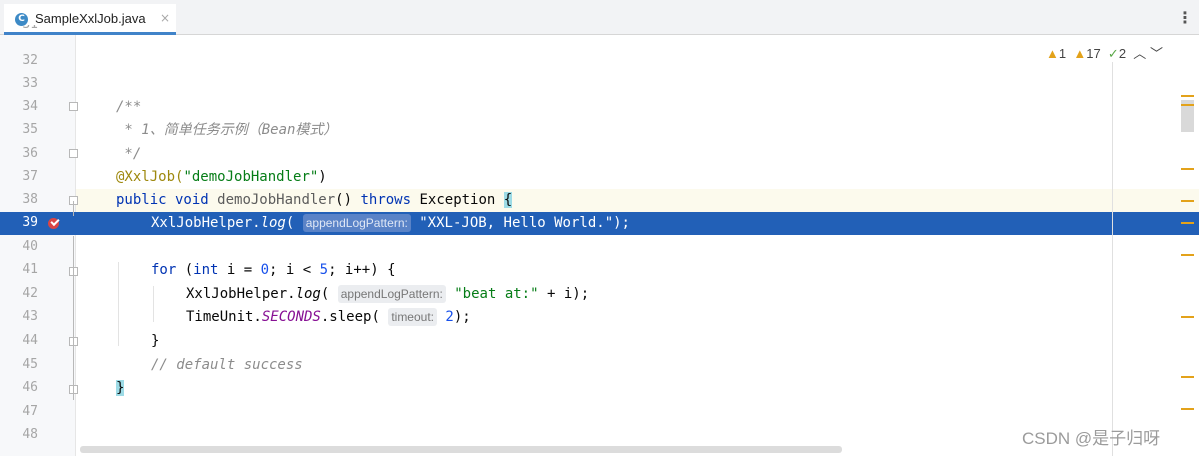 Image resolution: width=1199 pixels, height=456 pixels. Describe the element at coordinates (19, 129) in the screenshot. I see `line-number: 35` at that location.